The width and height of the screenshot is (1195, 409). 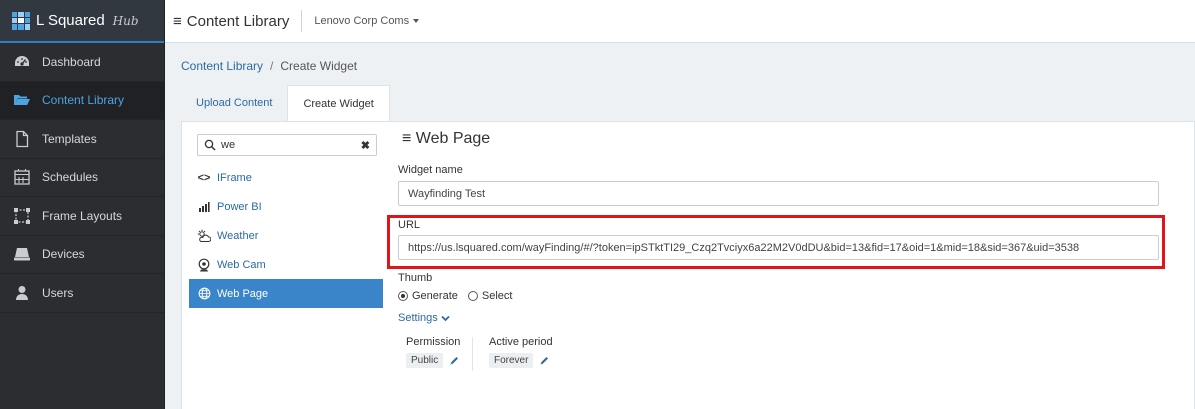 What do you see at coordinates (453, 138) in the screenshot?
I see `form-title-text: Web Page` at bounding box center [453, 138].